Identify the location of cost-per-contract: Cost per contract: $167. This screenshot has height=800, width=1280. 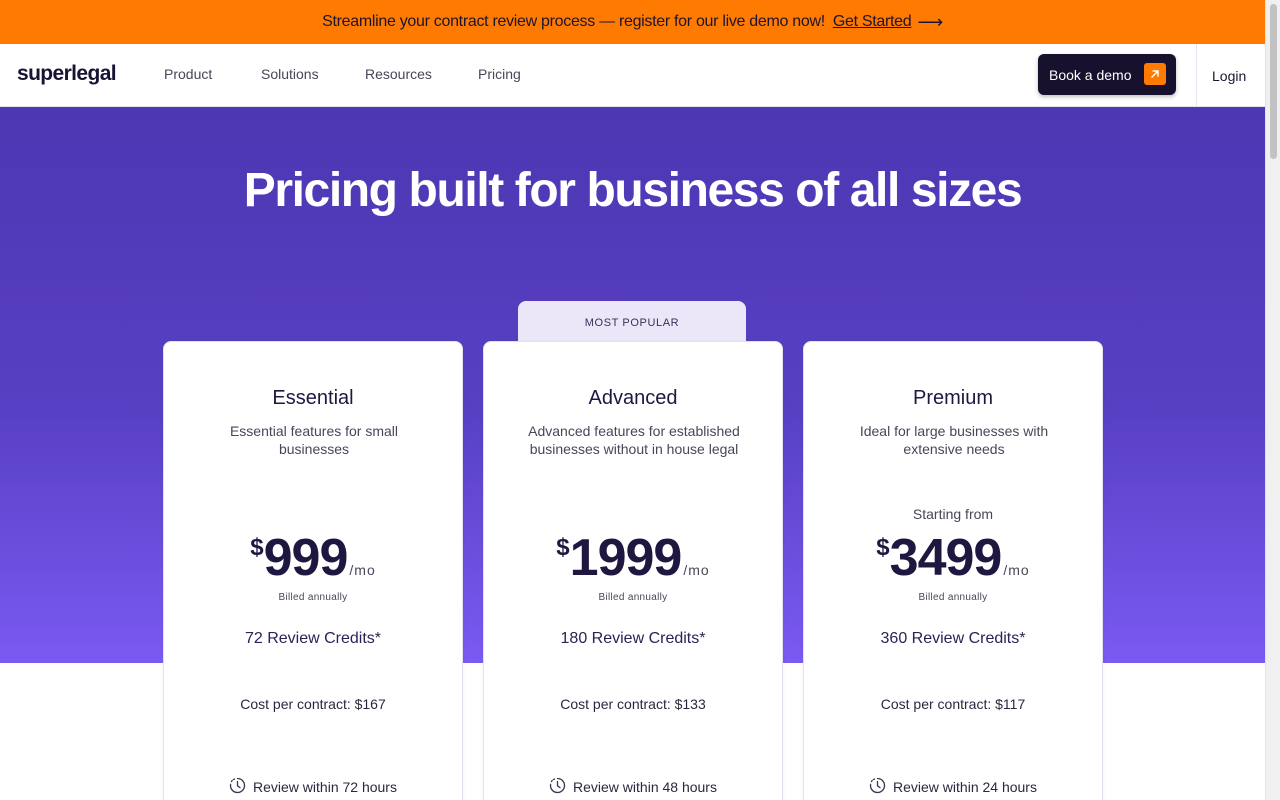
(313, 704).